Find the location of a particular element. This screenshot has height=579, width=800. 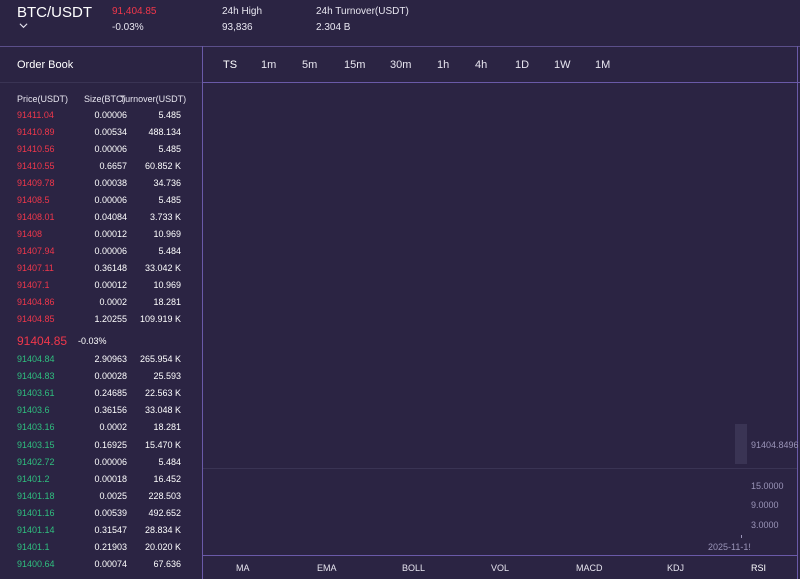

ask-row: 91404.85 1.20255 109.919 K is located at coordinates (100, 322).